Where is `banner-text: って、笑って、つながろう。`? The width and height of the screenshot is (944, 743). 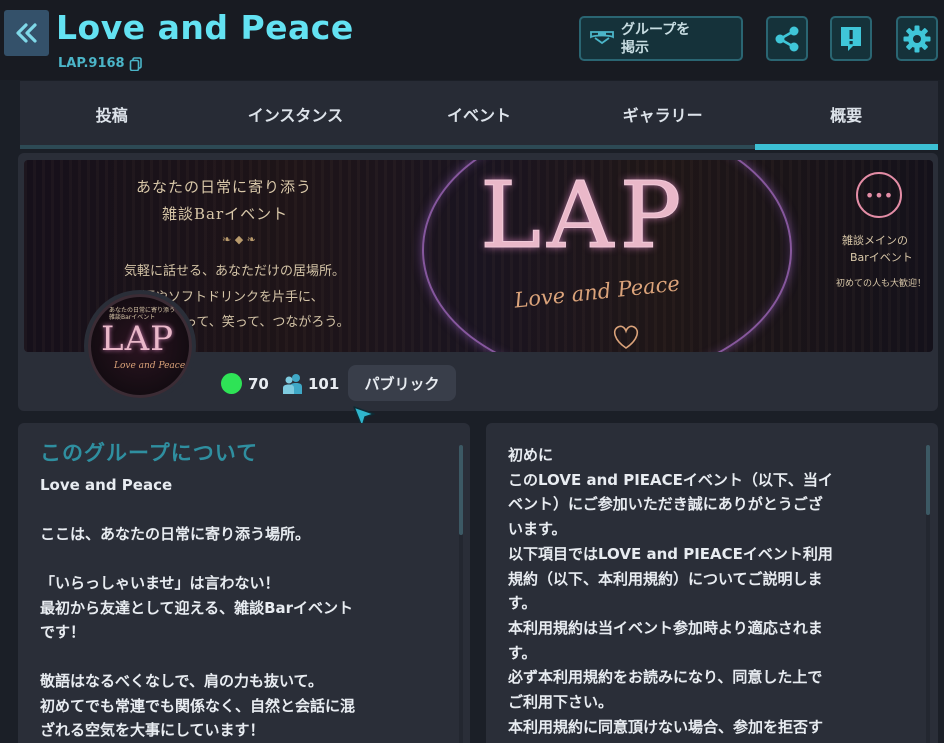 banner-text: って、笑って、つながろう。 is located at coordinates (267, 322).